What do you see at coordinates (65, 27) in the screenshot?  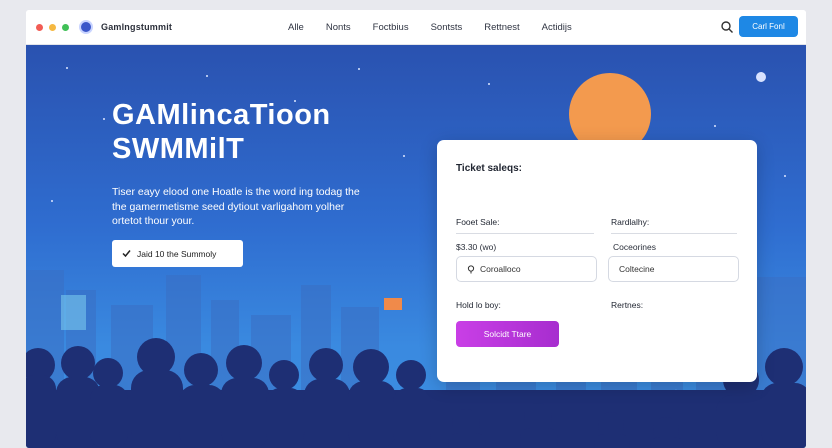 I see `maximize-dot-icon` at bounding box center [65, 27].